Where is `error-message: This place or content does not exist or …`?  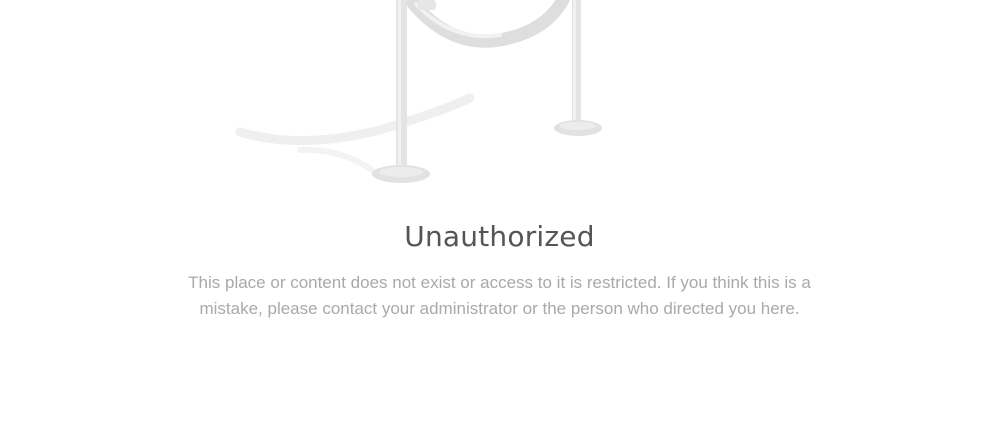 error-message: This place or content does not exist or … is located at coordinates (499, 295).